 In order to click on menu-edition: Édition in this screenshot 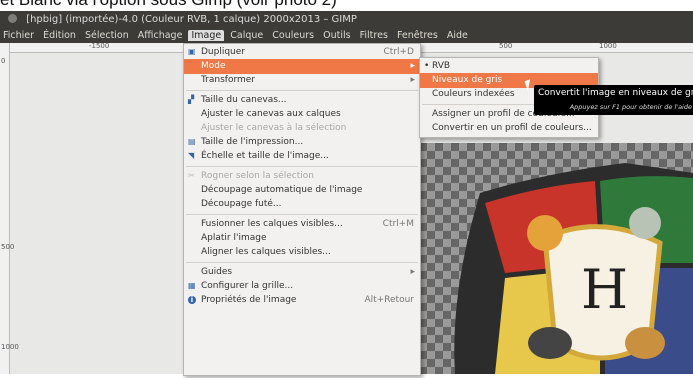, I will do `click(59, 35)`.